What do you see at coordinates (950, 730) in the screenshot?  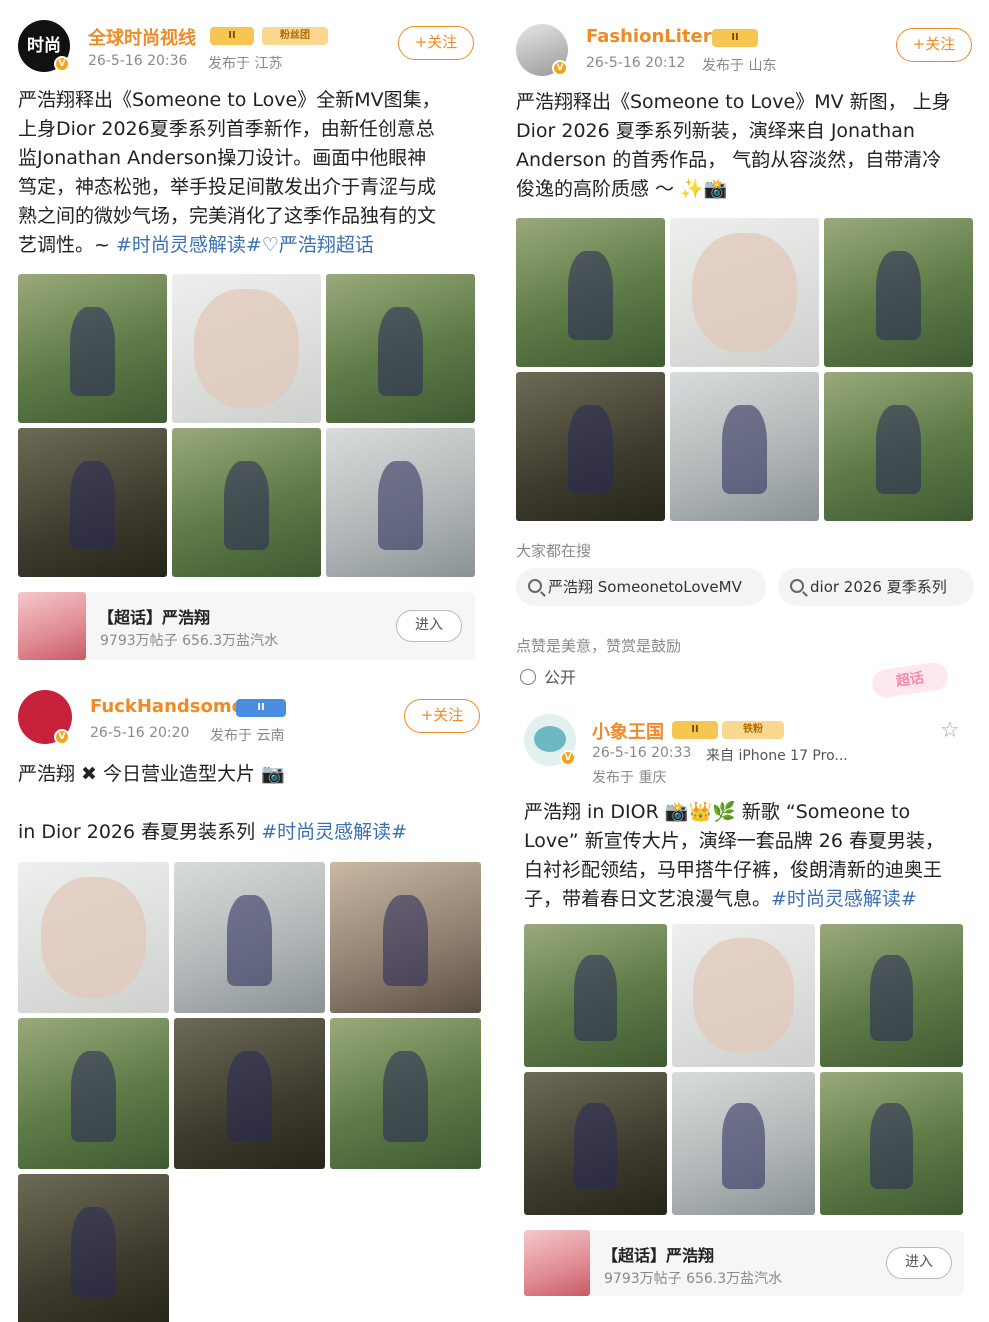 I see `favorite-star-icon: ☆` at bounding box center [950, 730].